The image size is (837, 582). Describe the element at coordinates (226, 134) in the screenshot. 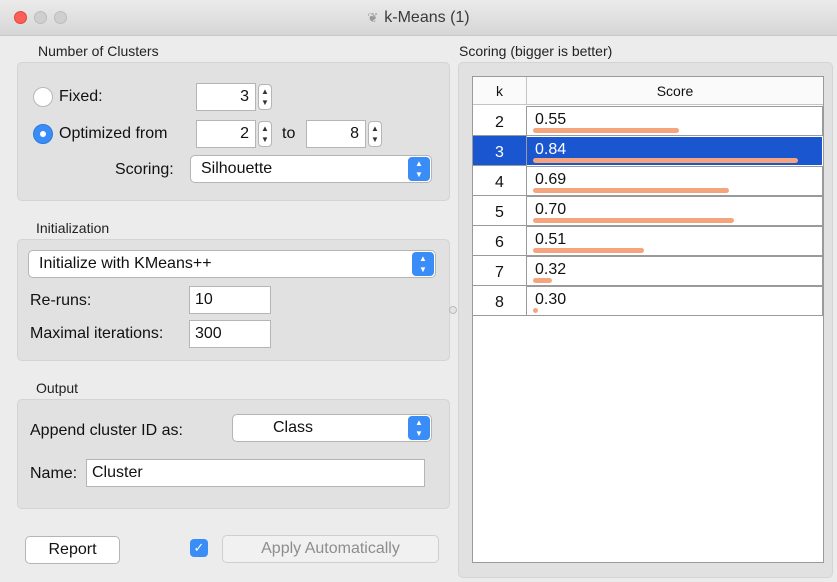

I see `from-clusters-spinbox: 2` at that location.